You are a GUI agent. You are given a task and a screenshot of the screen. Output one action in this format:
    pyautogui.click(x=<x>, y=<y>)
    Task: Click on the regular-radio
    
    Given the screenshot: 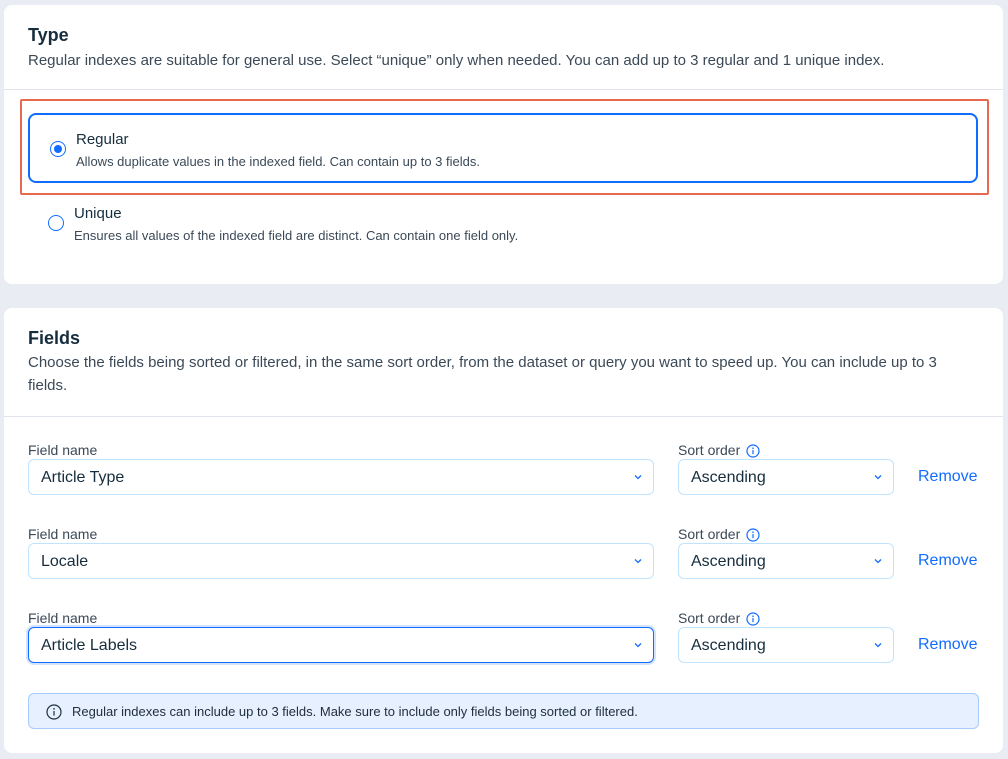 What is the action you would take?
    pyautogui.click(x=58, y=149)
    